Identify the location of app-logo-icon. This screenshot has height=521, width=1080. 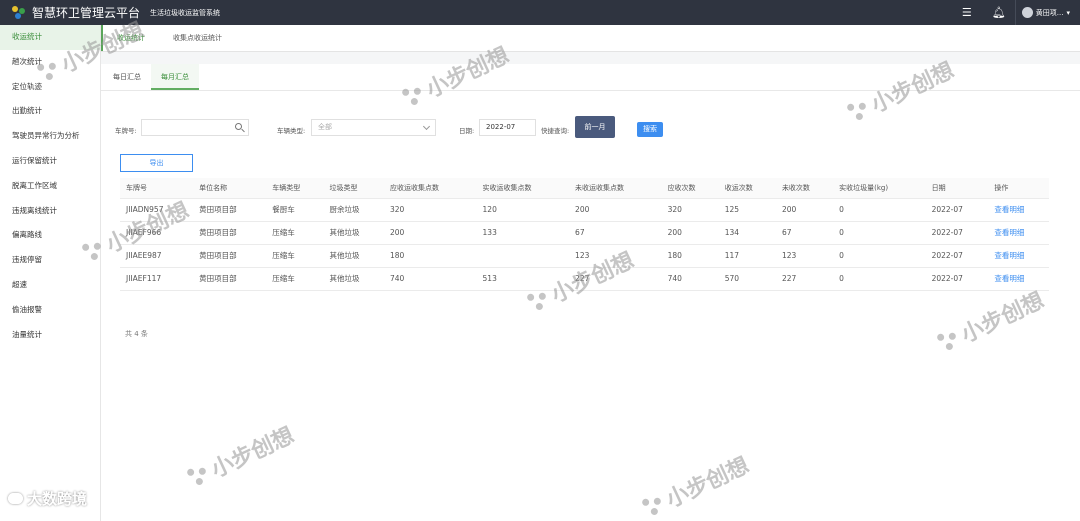
(19, 12).